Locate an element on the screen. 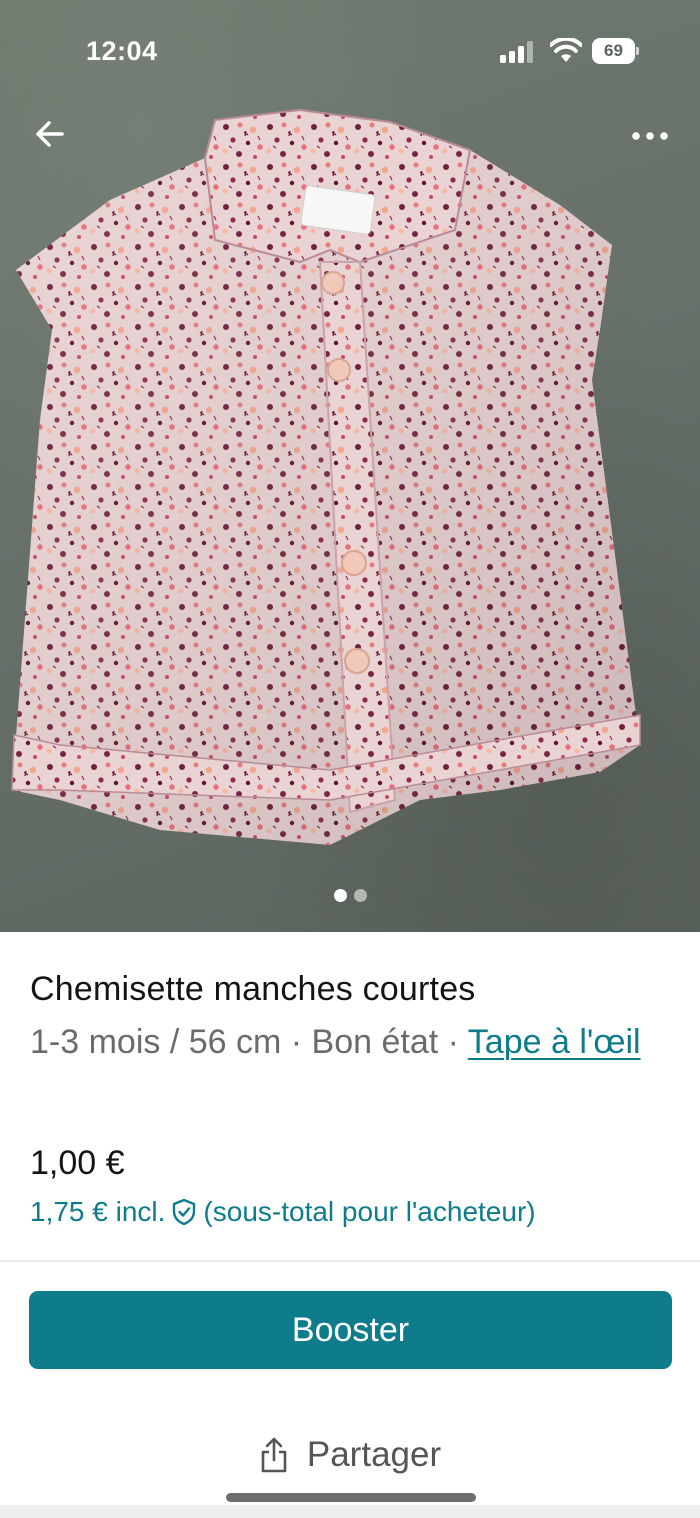 The image size is (700, 1518). signal-icon is located at coordinates (516, 52).